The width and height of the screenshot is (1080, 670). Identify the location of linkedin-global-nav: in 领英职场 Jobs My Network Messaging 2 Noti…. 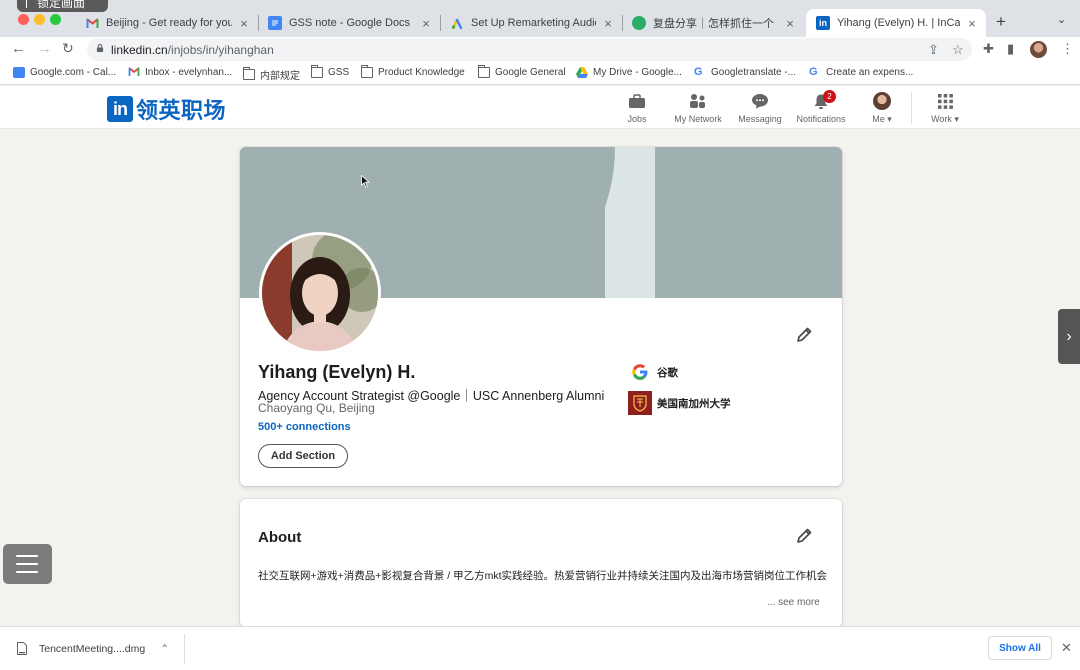
(540, 107).